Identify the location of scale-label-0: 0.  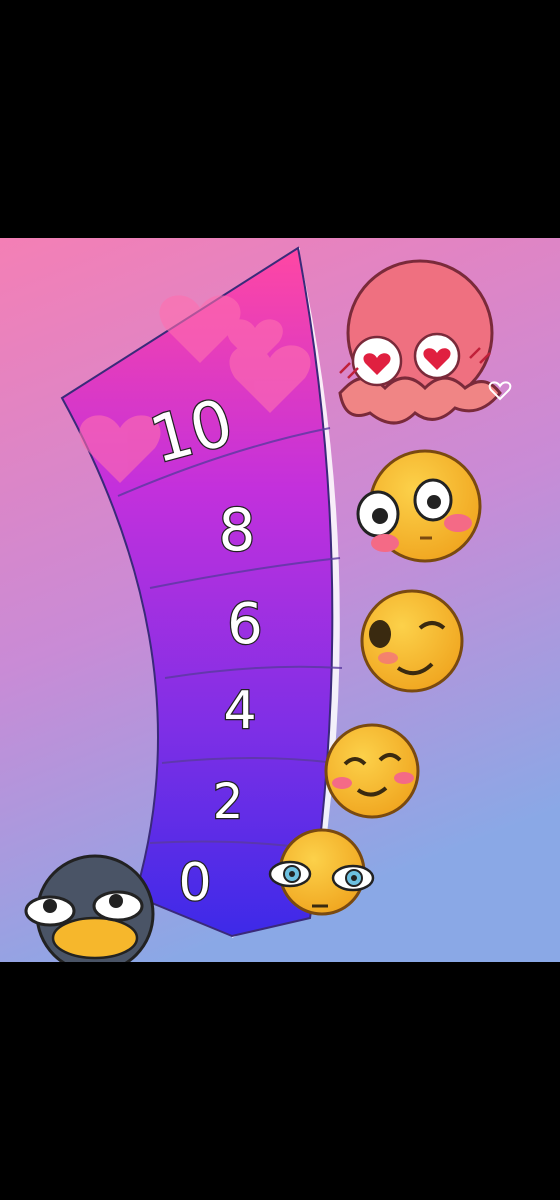
(194, 883).